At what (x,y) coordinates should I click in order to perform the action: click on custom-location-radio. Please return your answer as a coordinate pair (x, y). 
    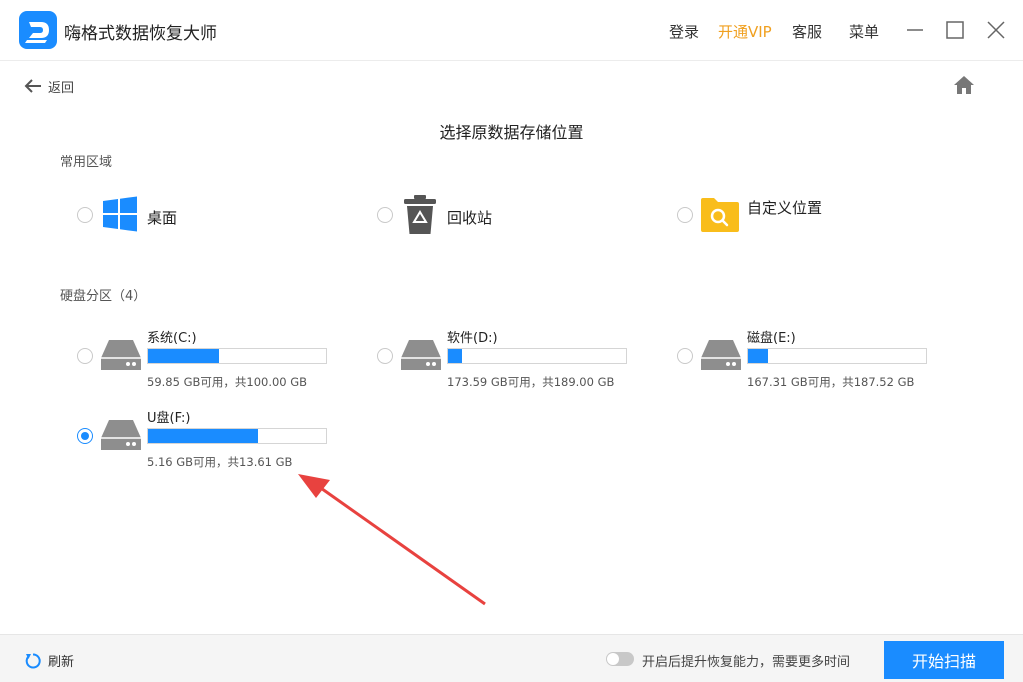
    Looking at the image, I should click on (685, 215).